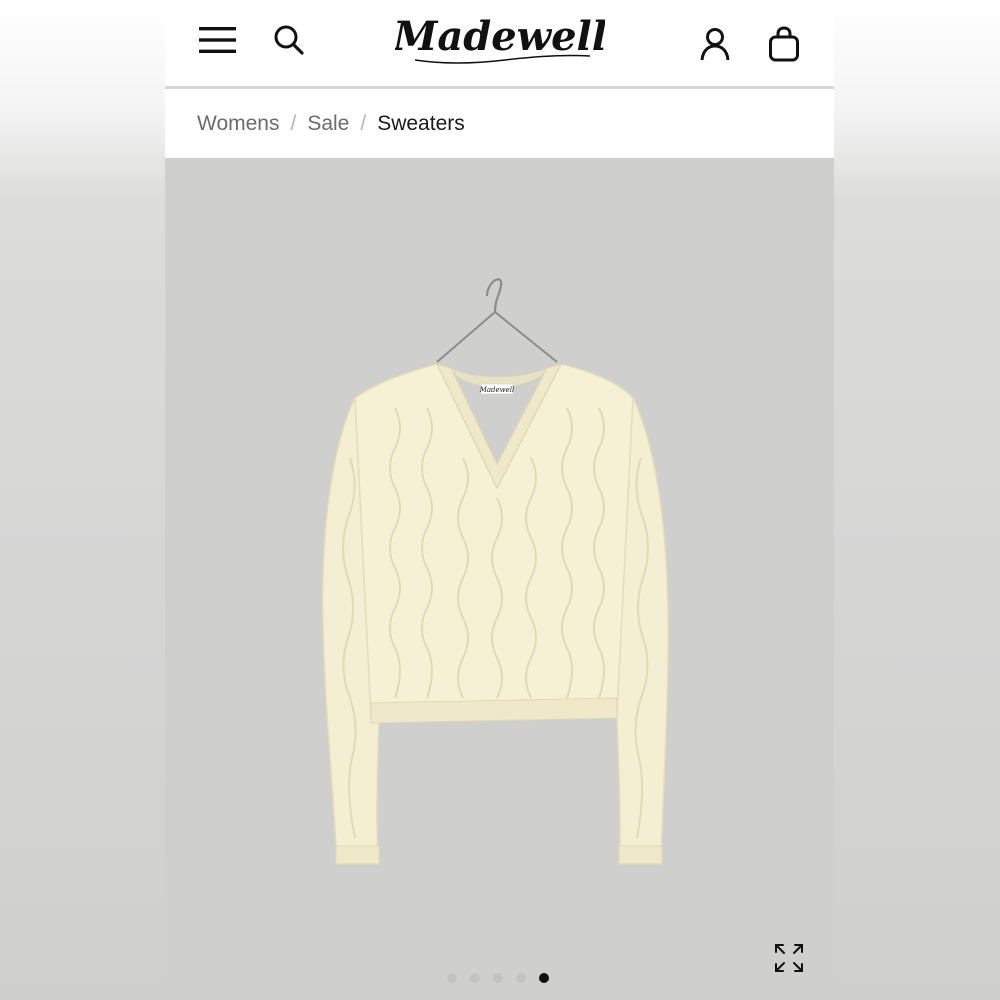 The width and height of the screenshot is (1000, 1000). What do you see at coordinates (497, 320) in the screenshot?
I see `hanger-graphic` at bounding box center [497, 320].